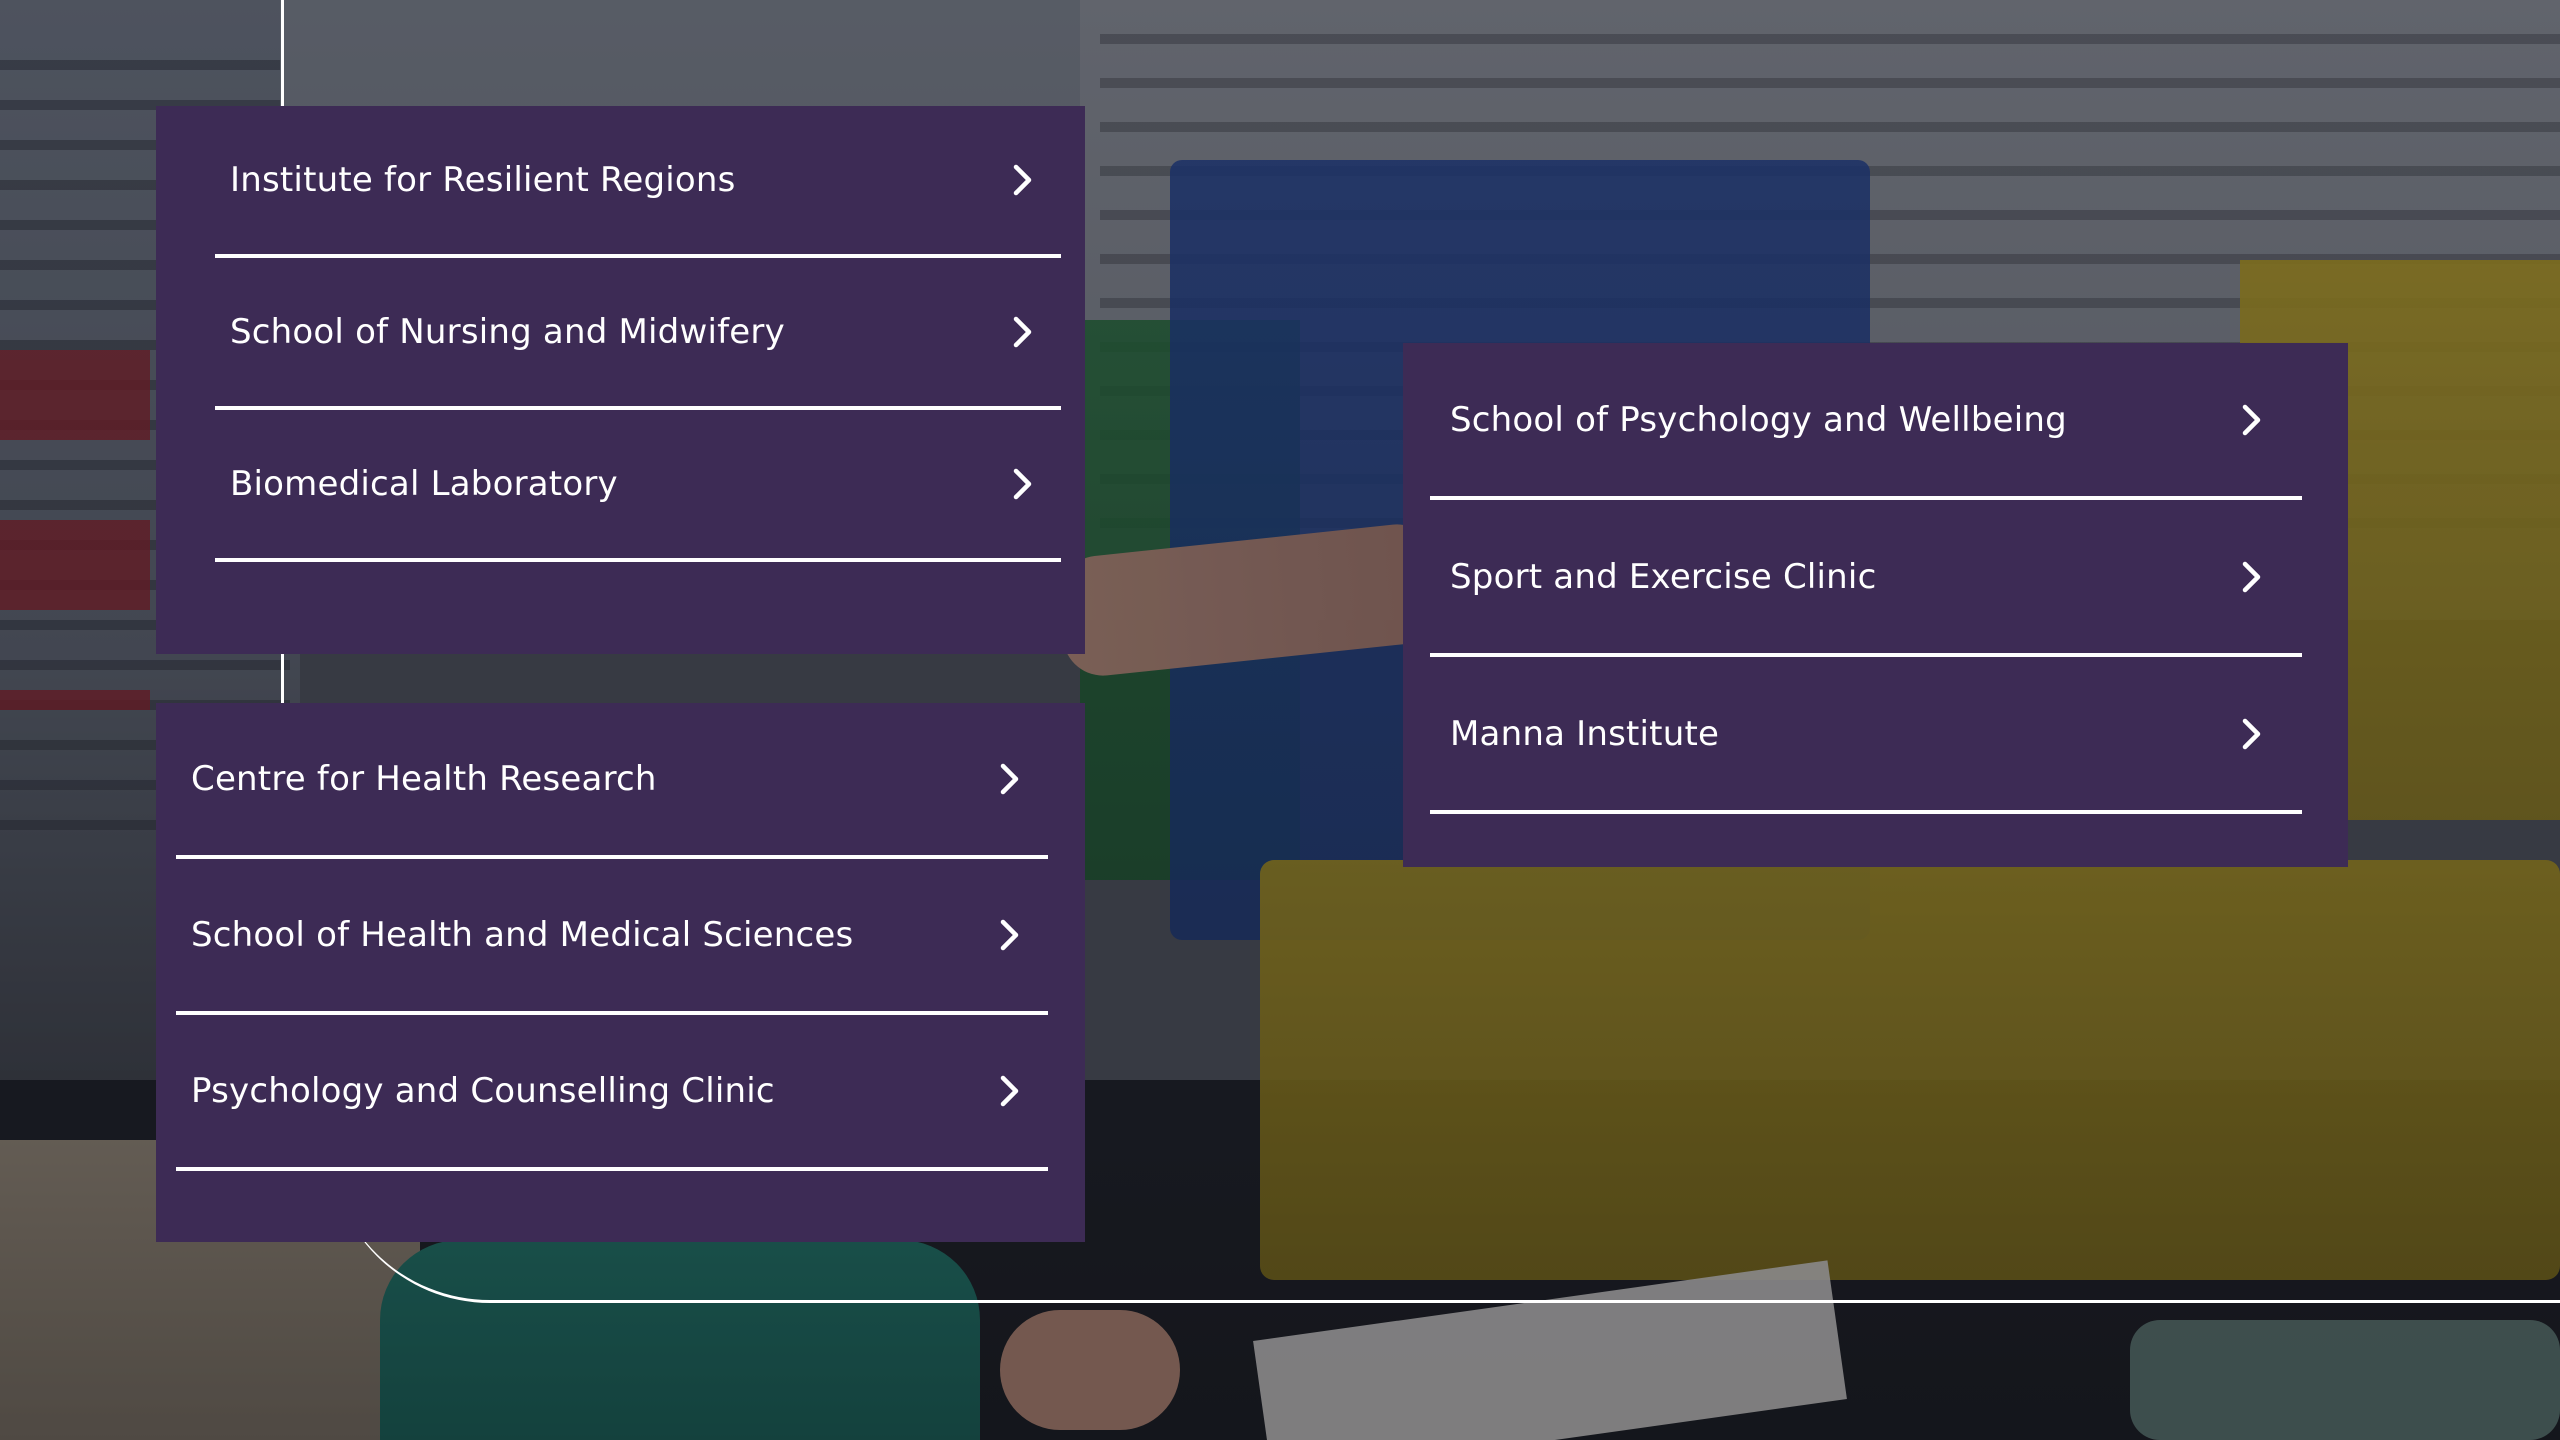  I want to click on link-label: School of Nursing and Midwifery, so click(507, 332).